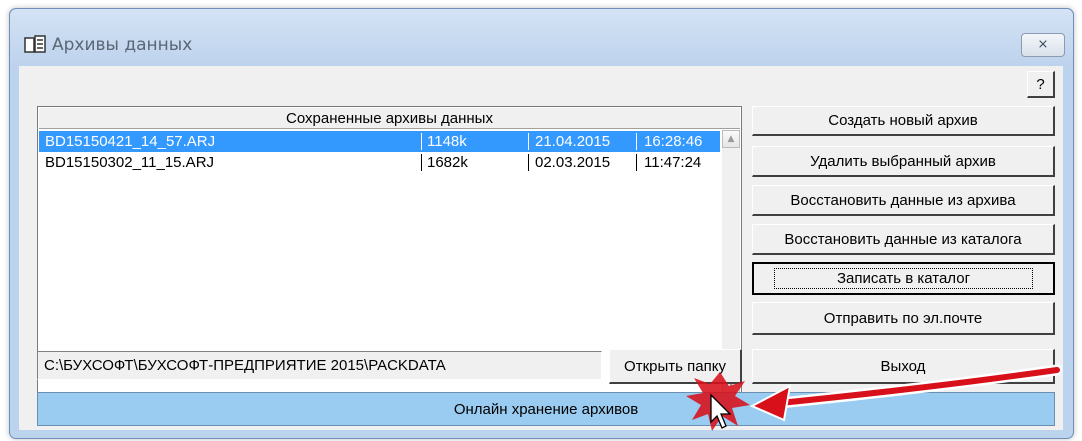  I want to click on annotation-overlay, so click(874, 397).